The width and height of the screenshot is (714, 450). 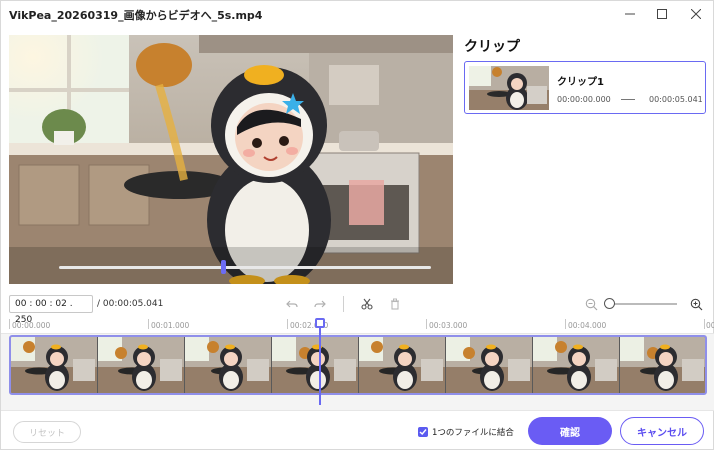 I want to click on merge-files-checkbox: 1つのファイルに結合, so click(x=466, y=432).